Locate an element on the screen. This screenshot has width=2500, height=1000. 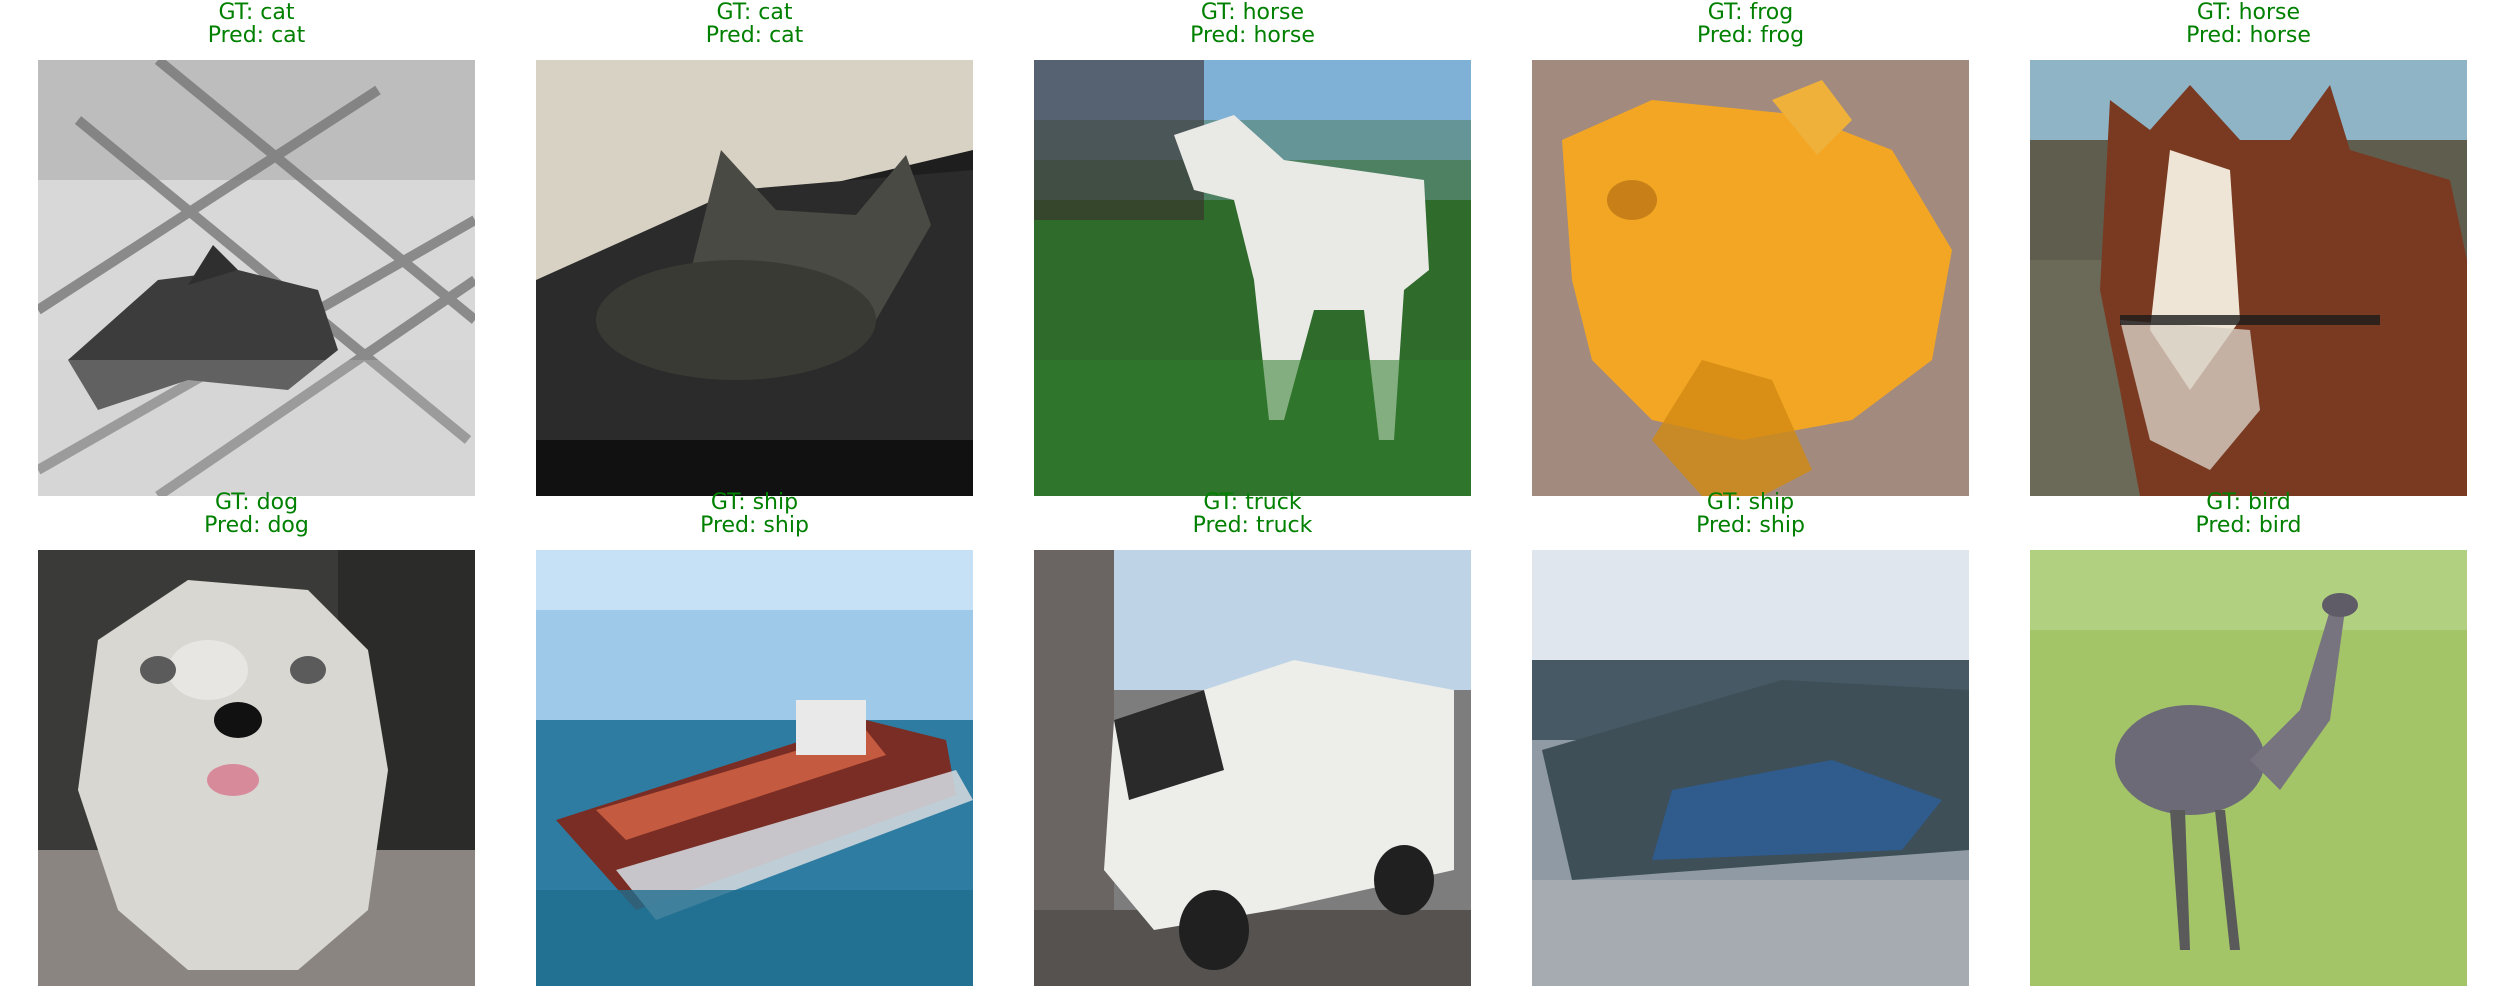
prediction-label: Pred: dog is located at coordinates (256, 525).